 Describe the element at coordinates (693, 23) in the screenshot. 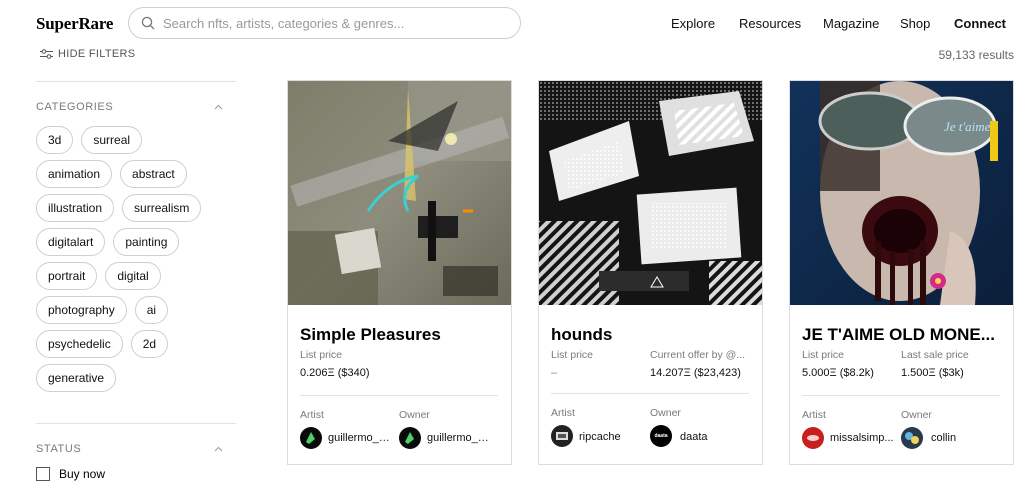

I see `nav-explore: Explore` at that location.